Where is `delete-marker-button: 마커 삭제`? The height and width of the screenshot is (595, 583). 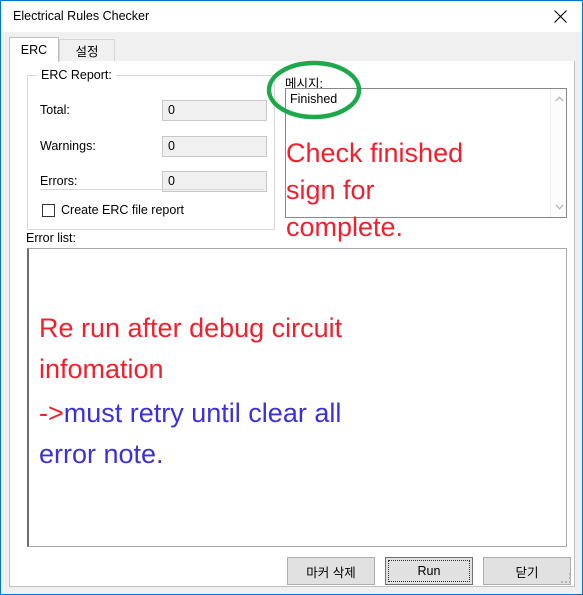 delete-marker-button: 마커 삭제 is located at coordinates (331, 571).